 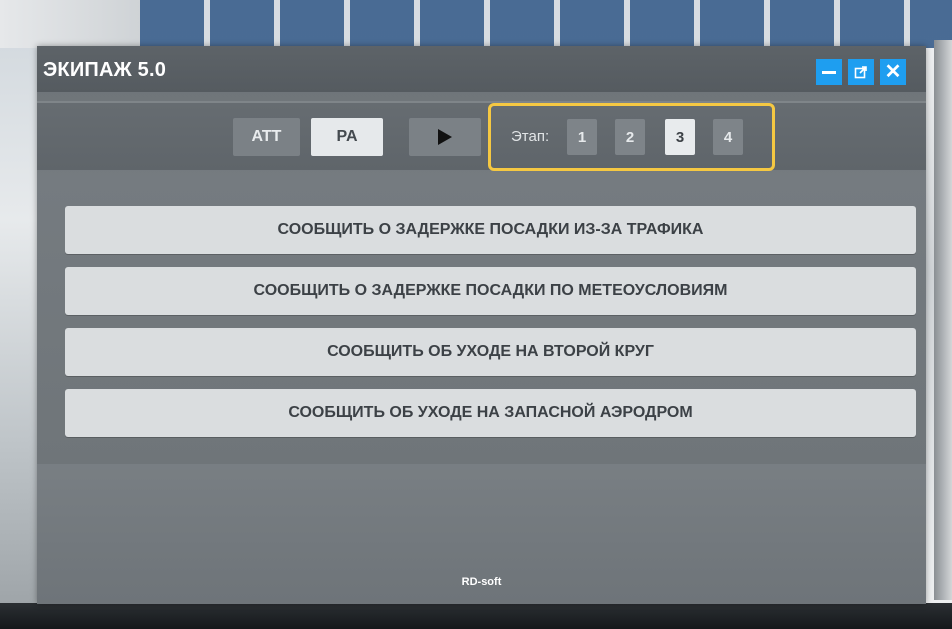 I want to click on report-alternate-airport-button: СООБЩИТЬ ОБ УХОДЕ НА ЗАПАСНОЙ АЭРОДРОМ, so click(x=490, y=413).